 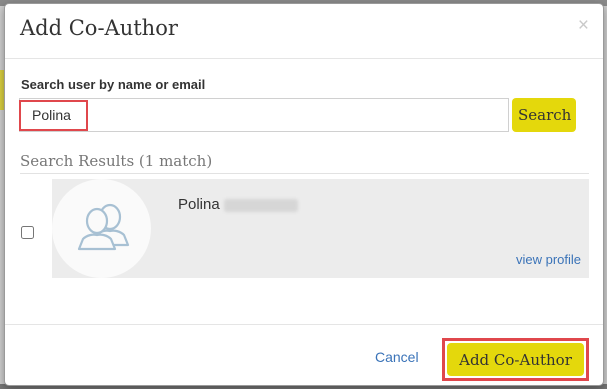 I want to click on results-heading: Search Results (1 match), so click(x=304, y=163).